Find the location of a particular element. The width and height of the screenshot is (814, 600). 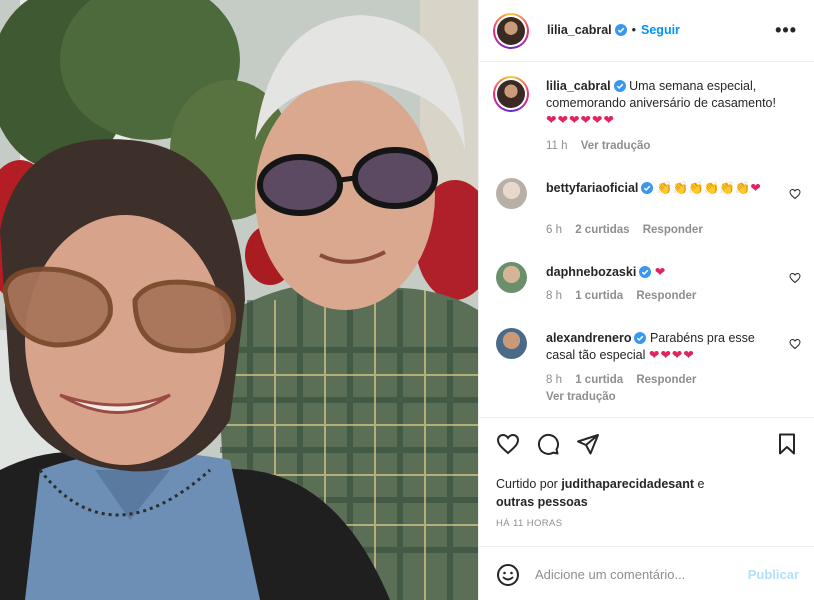

likes-others-link: outras pessoas is located at coordinates (542, 502).